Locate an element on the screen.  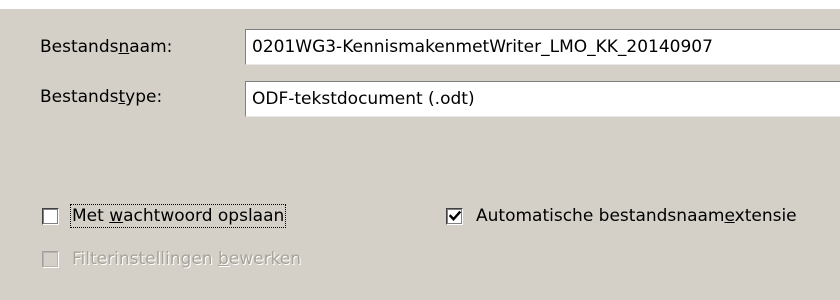
filename-label: Bestandsnaam: is located at coordinates (106, 47).